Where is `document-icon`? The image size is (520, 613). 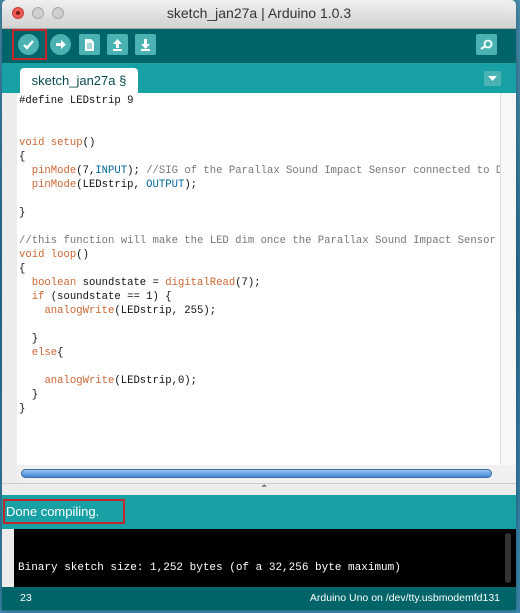
document-icon is located at coordinates (89, 44).